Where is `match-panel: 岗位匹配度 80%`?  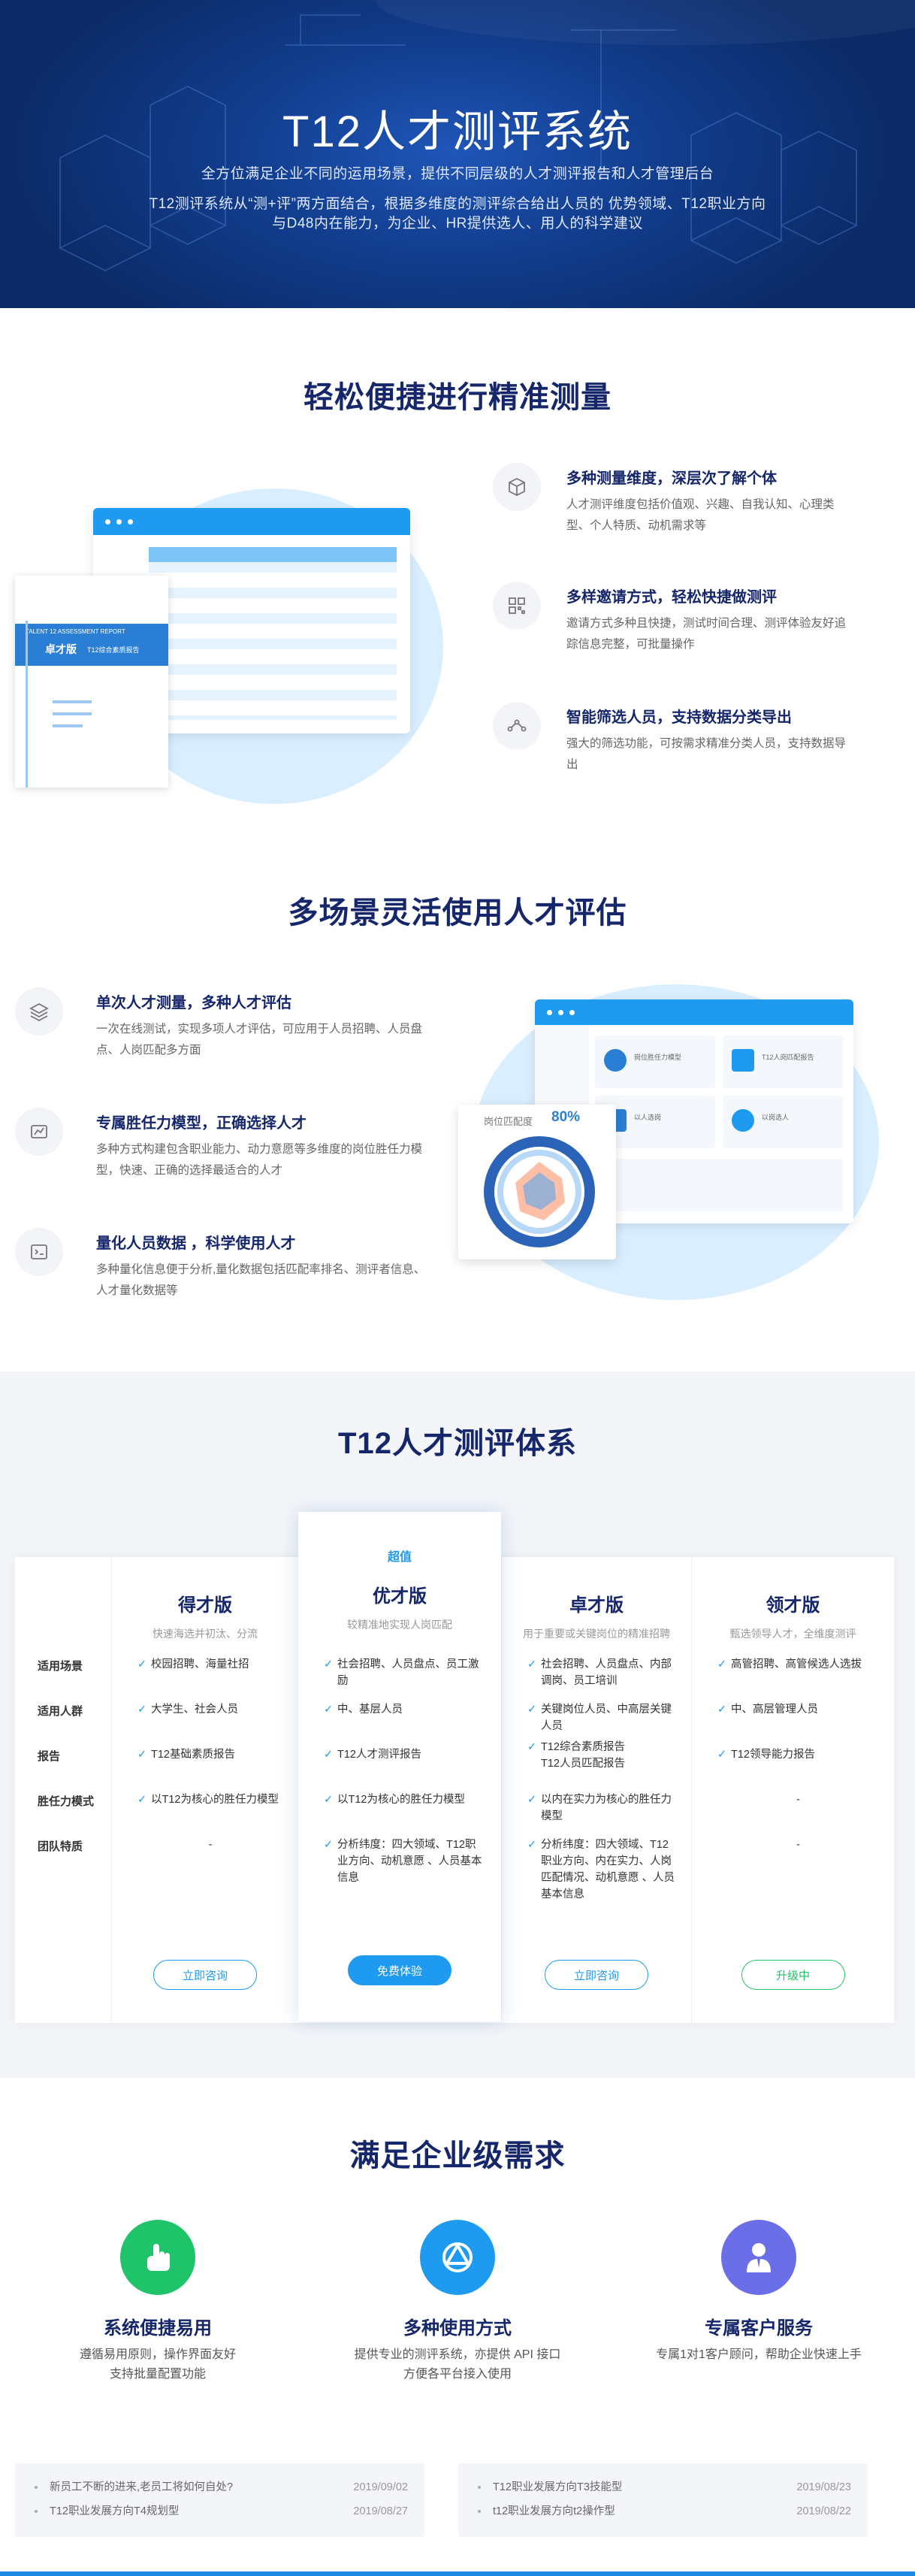 match-panel: 岗位匹配度 80% is located at coordinates (537, 1182).